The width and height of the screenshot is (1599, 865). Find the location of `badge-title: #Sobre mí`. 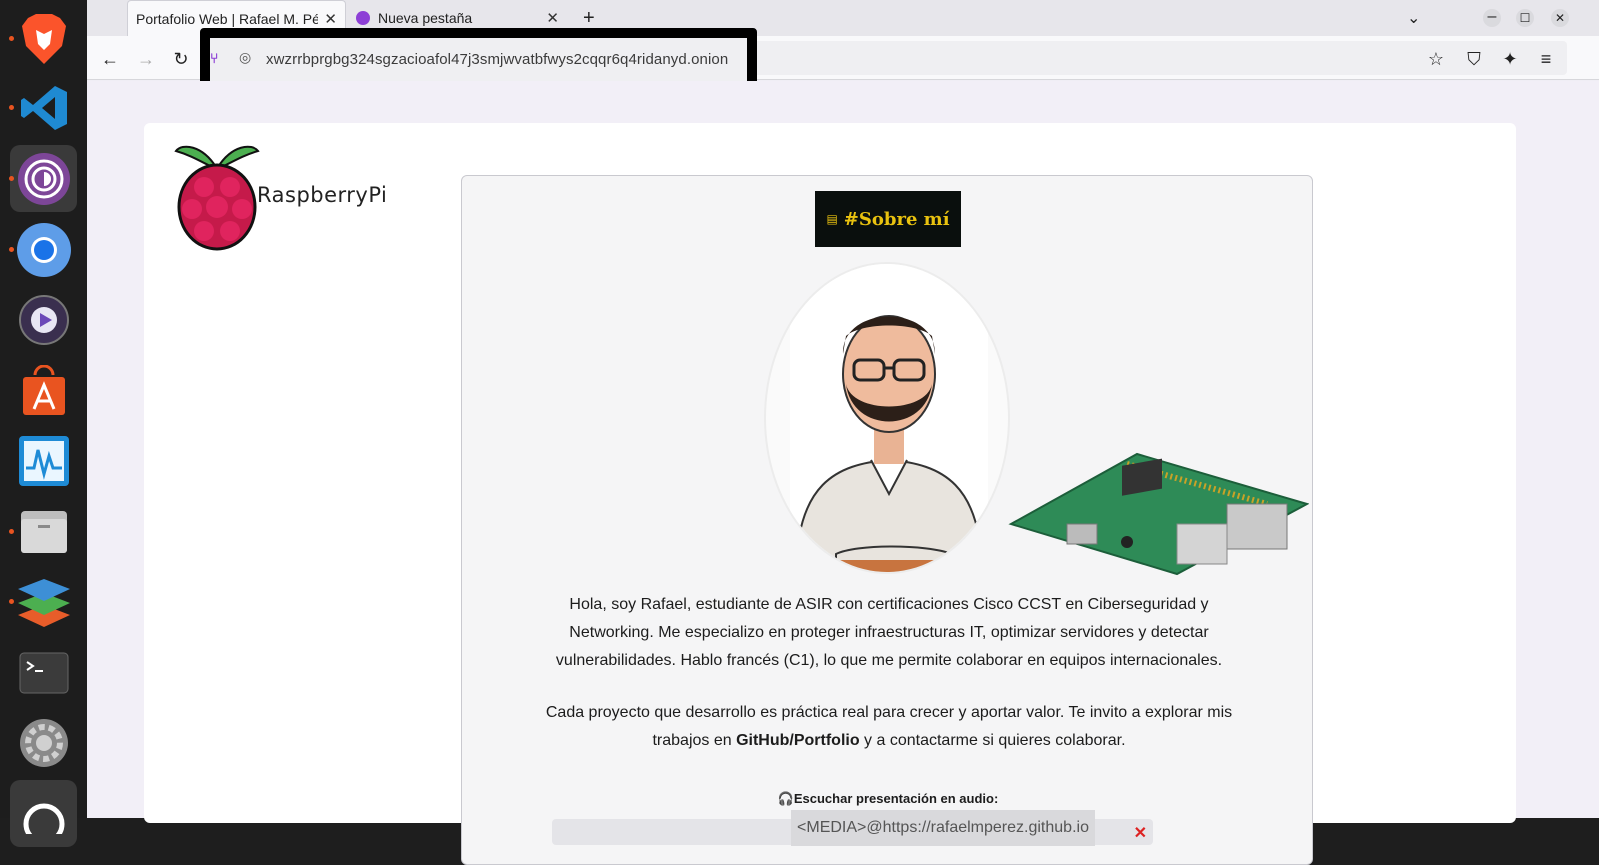

badge-title: #Sobre mí is located at coordinates (896, 219).